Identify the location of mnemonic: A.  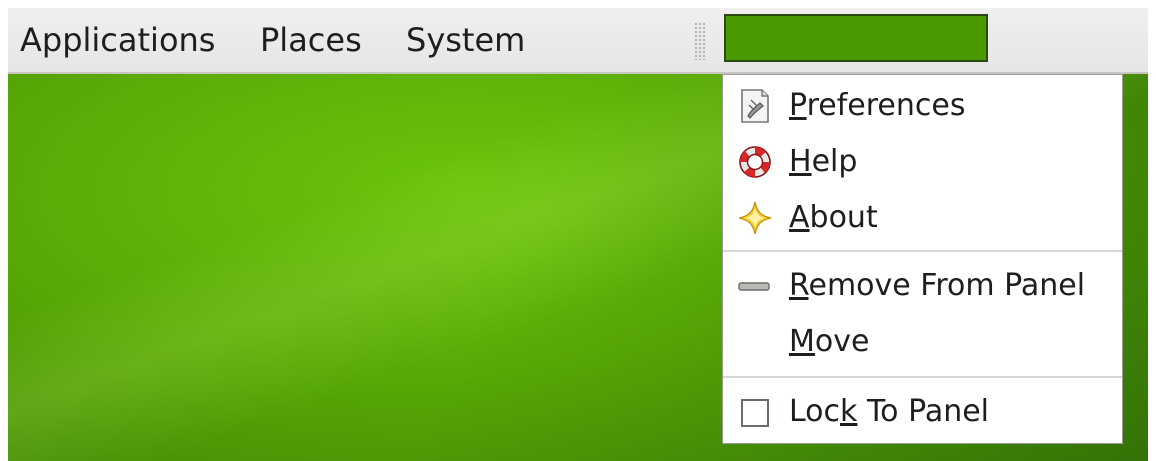
(799, 217).